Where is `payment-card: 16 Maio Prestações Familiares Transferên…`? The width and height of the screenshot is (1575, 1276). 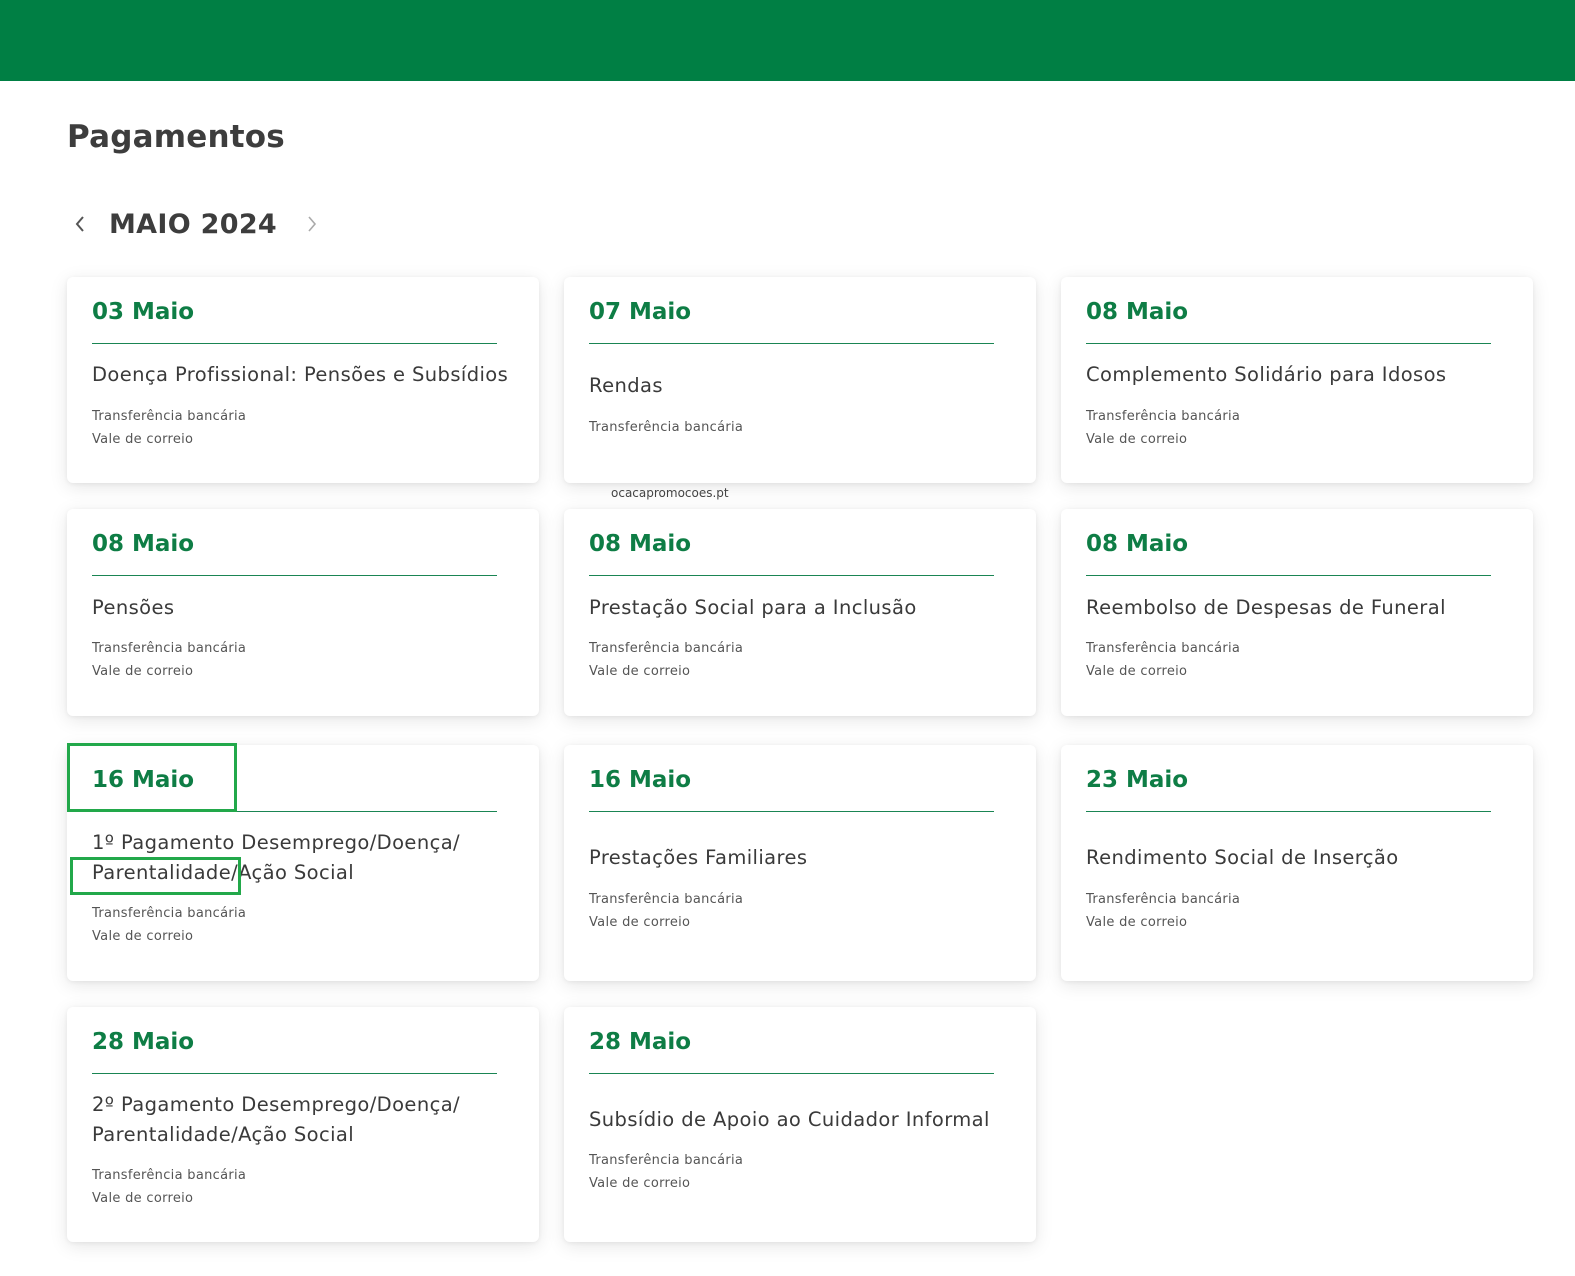 payment-card: 16 Maio Prestações Familiares Transferên… is located at coordinates (800, 863).